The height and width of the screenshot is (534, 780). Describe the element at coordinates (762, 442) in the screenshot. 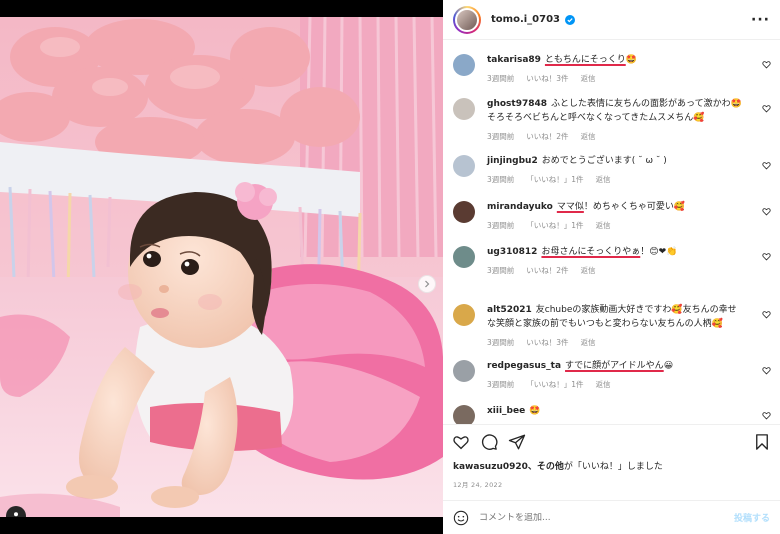

I see `bookmark-icon` at that location.